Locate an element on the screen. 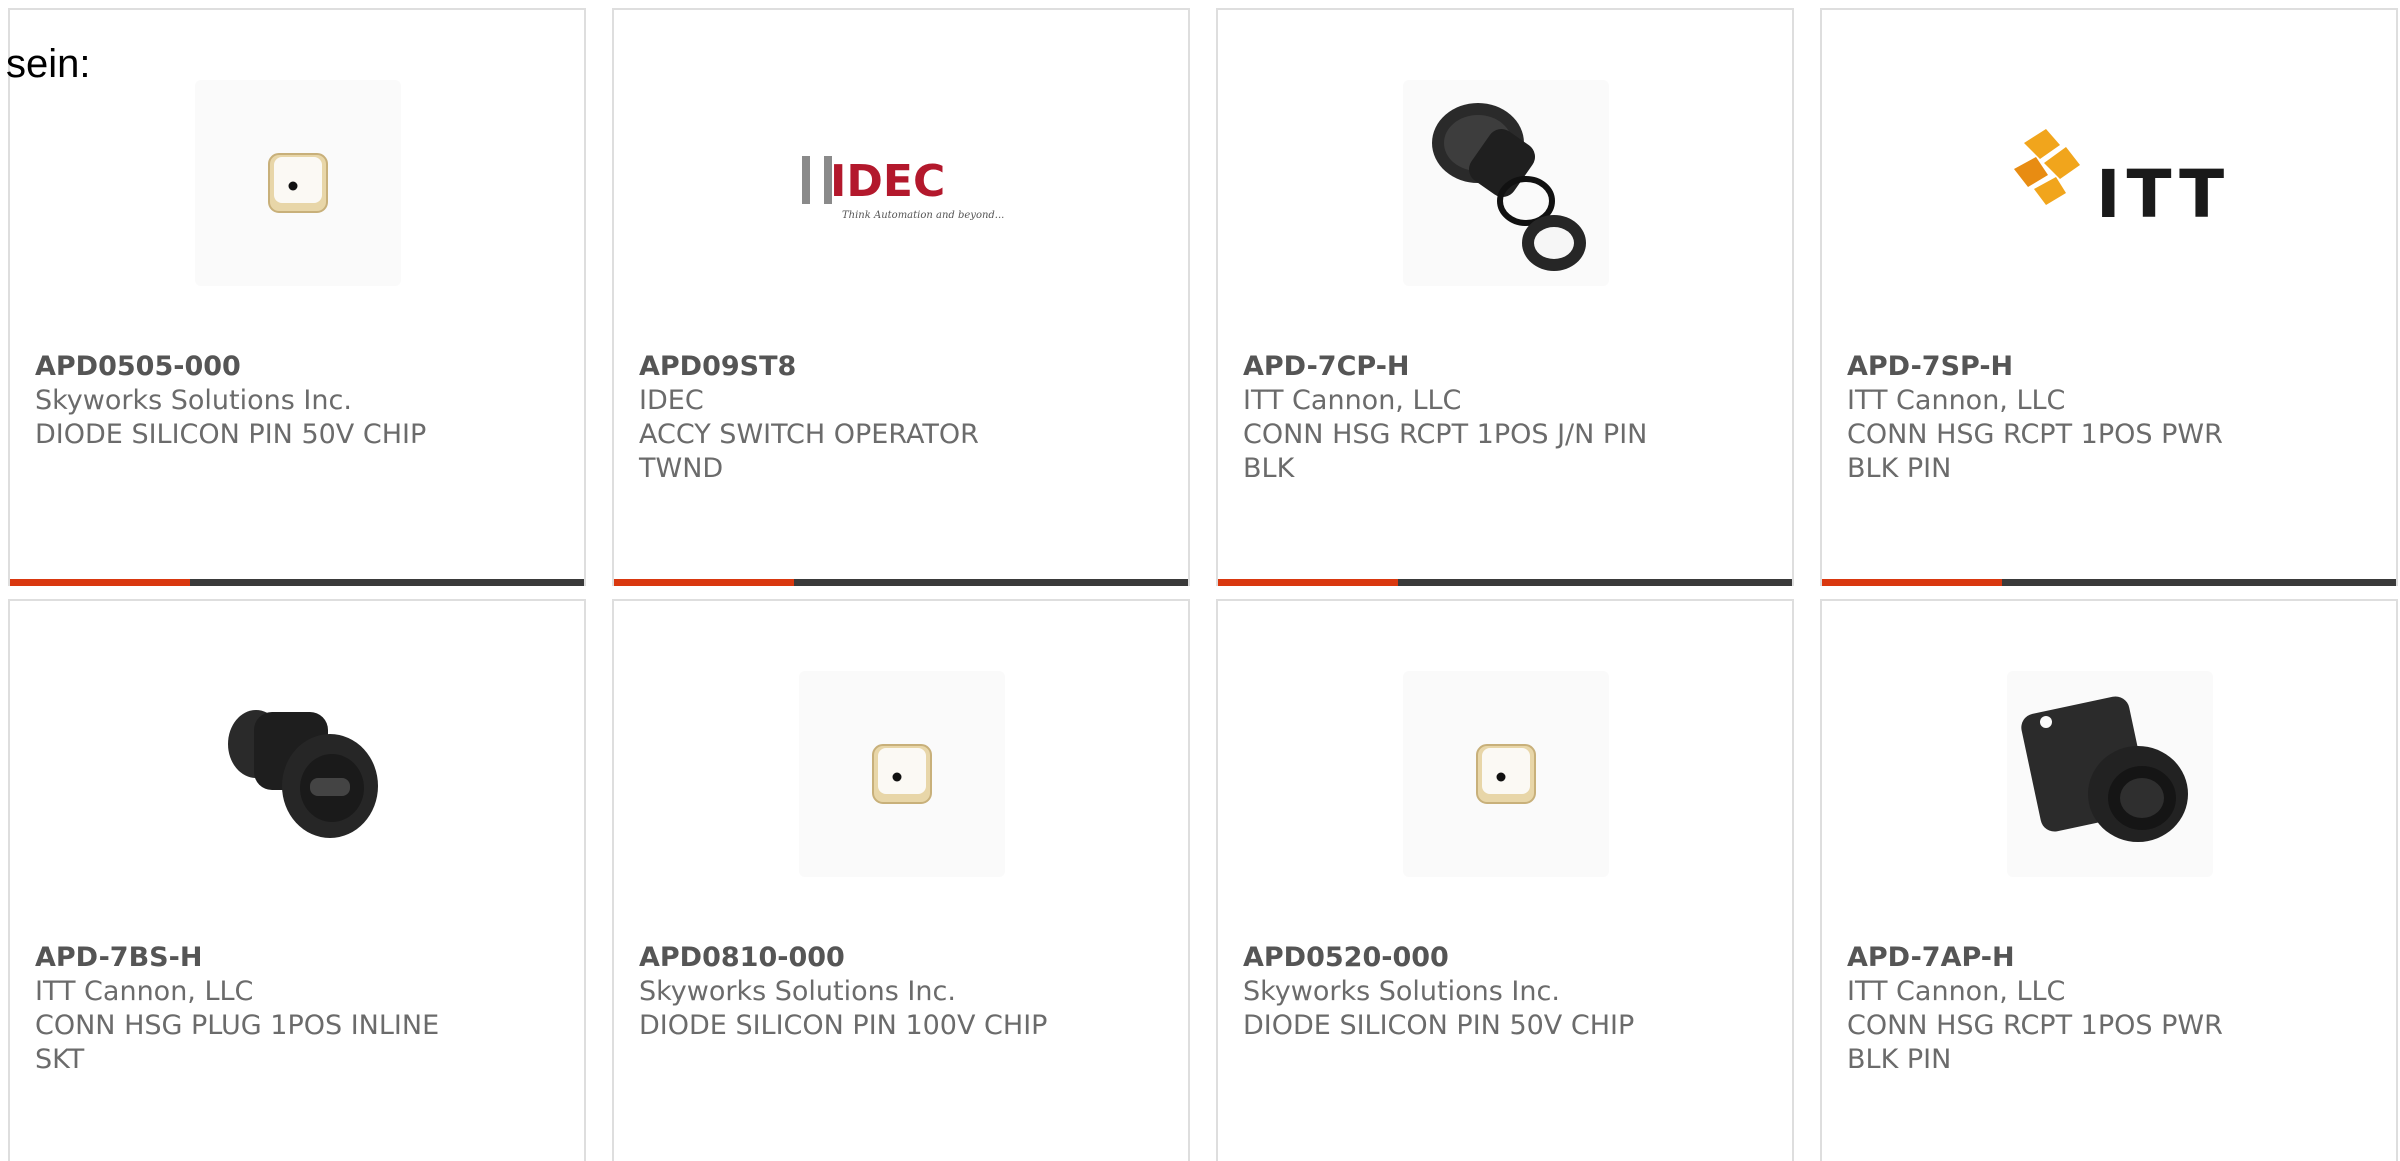 The height and width of the screenshot is (1161, 2400). product-description: DIODE SILICON PIN 100V CHIP is located at coordinates (843, 1025).